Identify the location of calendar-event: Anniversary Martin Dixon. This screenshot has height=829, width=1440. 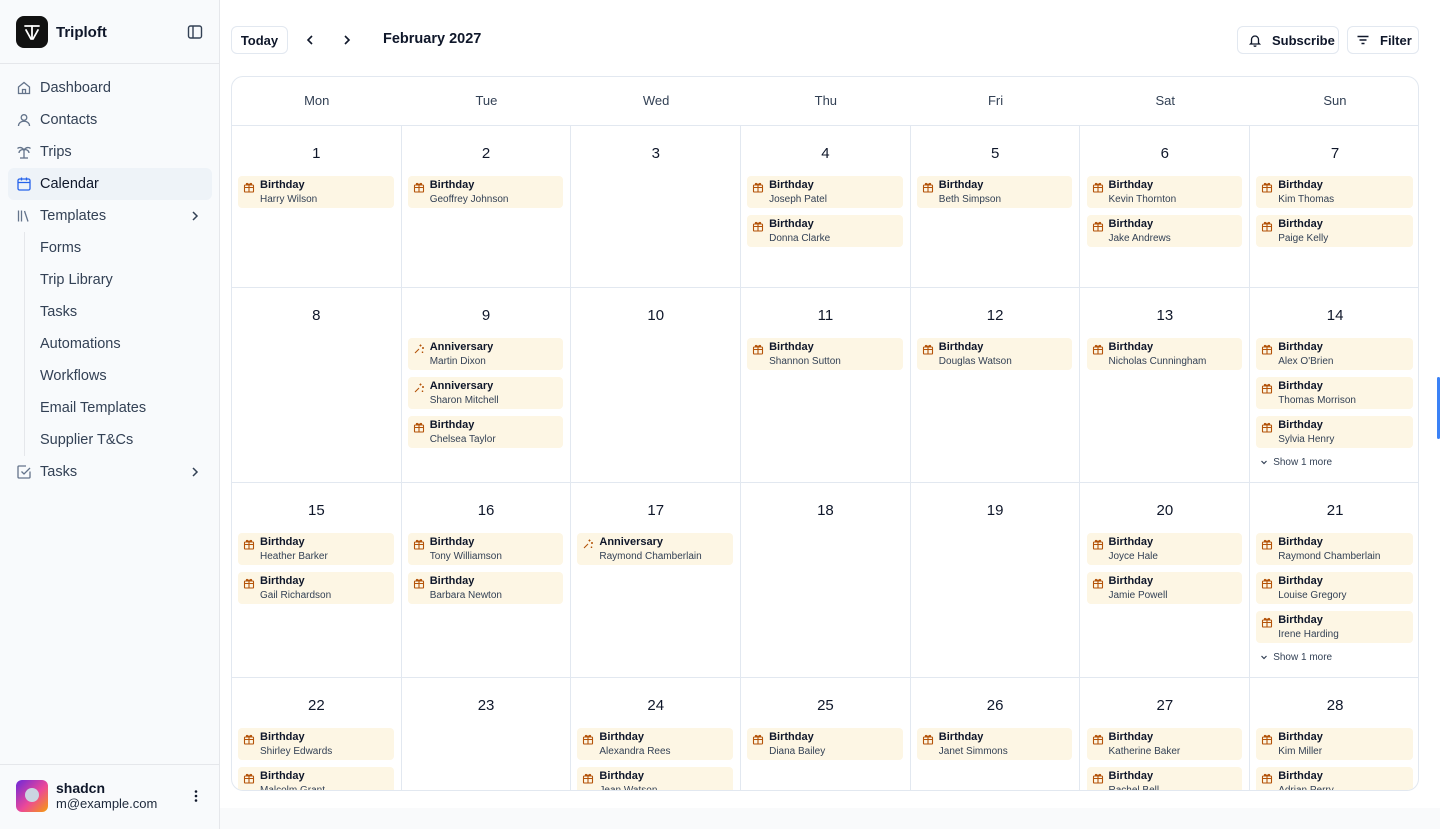
(485, 354).